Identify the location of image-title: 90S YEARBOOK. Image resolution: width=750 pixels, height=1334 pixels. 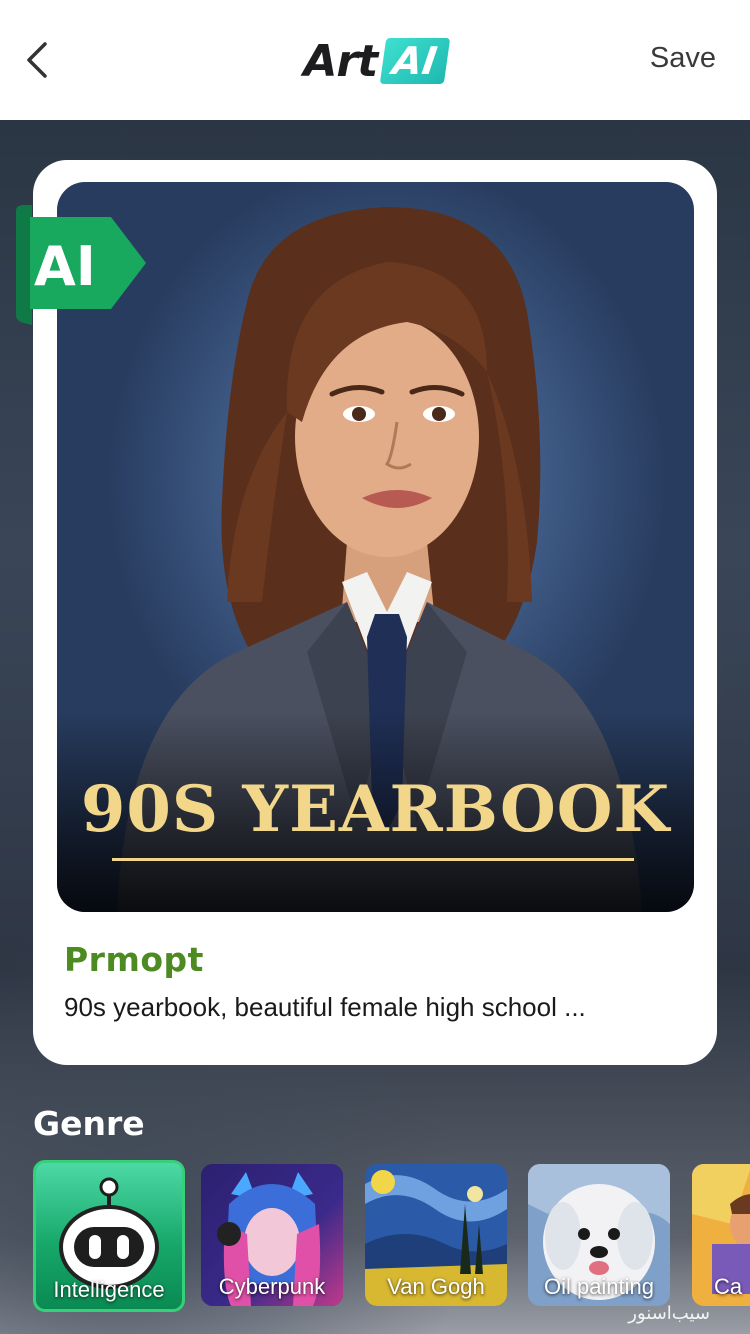
(375, 809).